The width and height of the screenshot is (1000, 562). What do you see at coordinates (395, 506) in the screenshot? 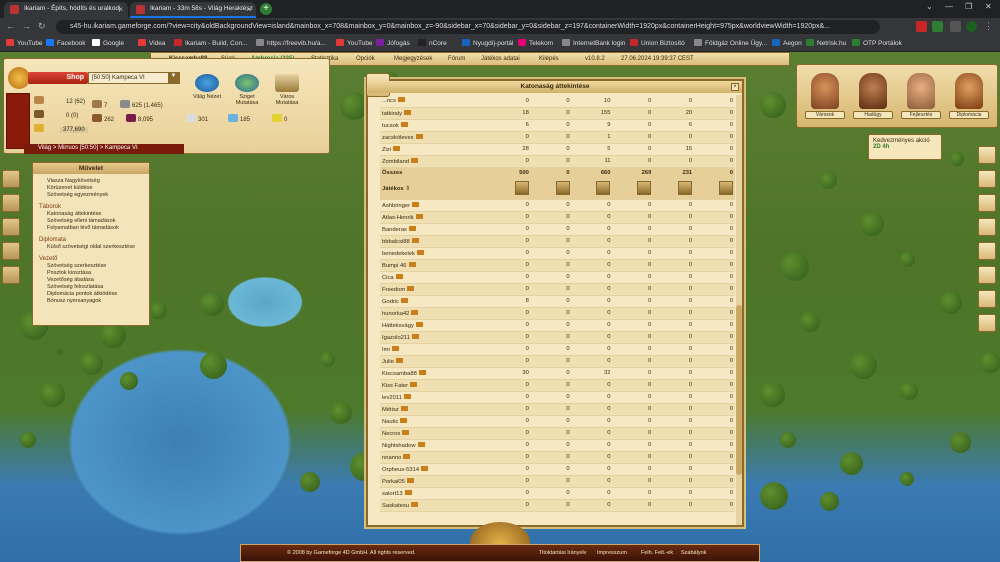
I see `player-name: Saskatesu` at bounding box center [395, 506].